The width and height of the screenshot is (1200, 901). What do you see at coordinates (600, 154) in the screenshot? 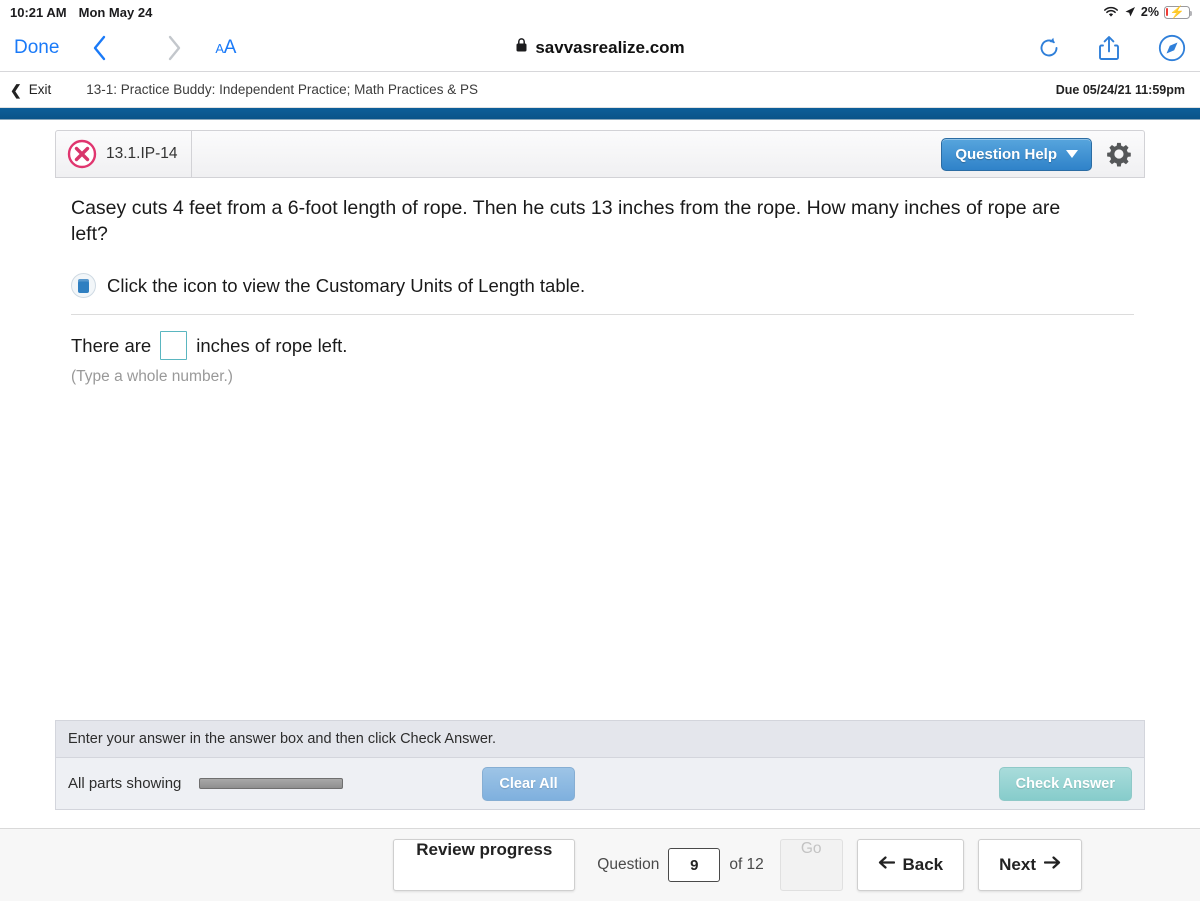
I see `question-header: 13.1.IP-14 Question Help` at bounding box center [600, 154].